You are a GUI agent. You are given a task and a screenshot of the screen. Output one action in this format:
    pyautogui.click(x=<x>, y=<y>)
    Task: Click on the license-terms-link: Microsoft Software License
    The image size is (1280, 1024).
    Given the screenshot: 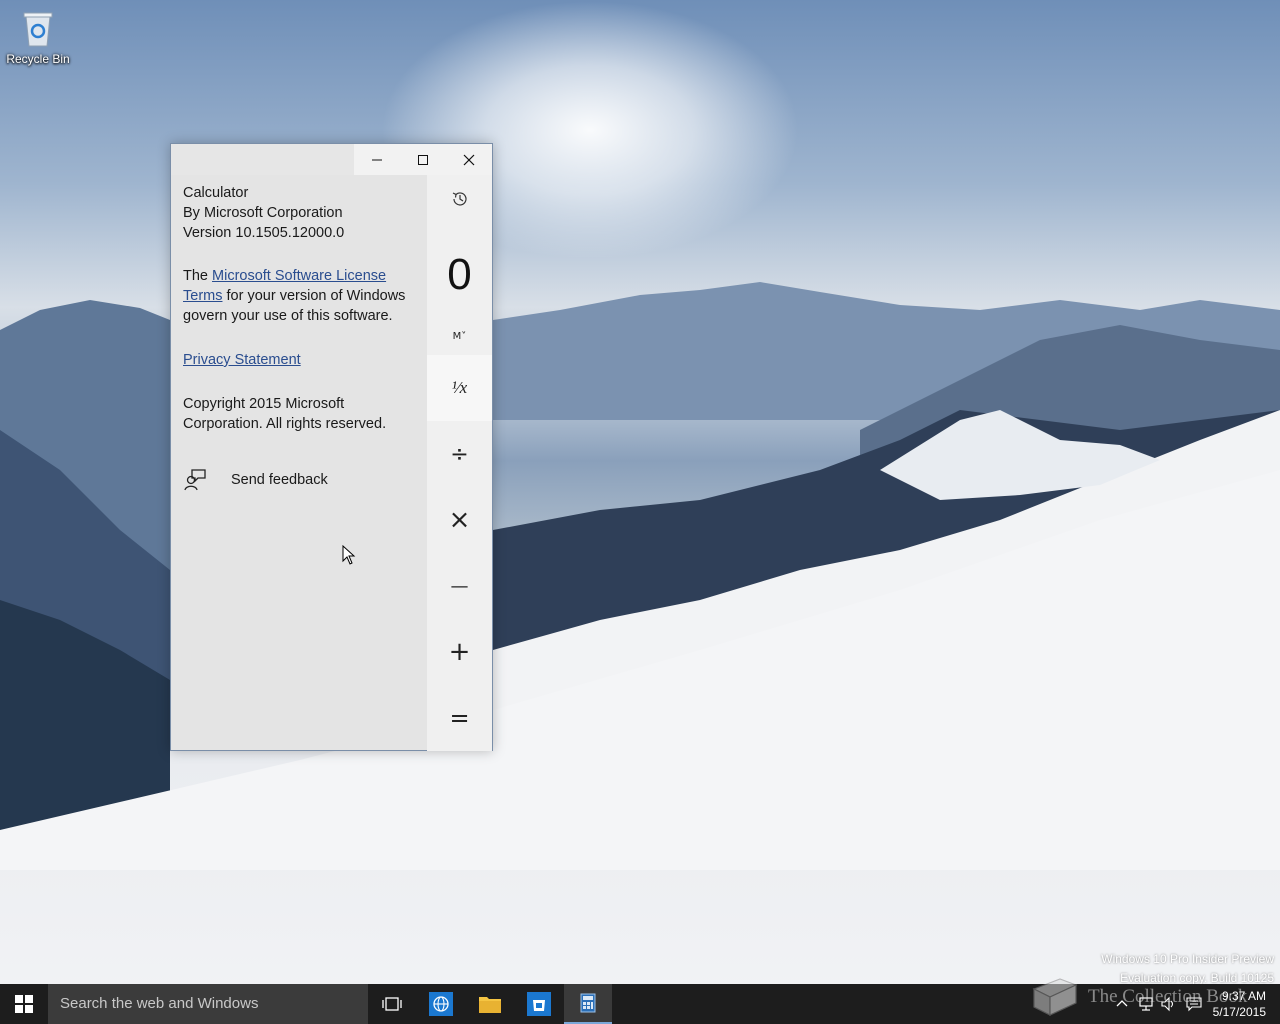 What is the action you would take?
    pyautogui.click(x=299, y=276)
    